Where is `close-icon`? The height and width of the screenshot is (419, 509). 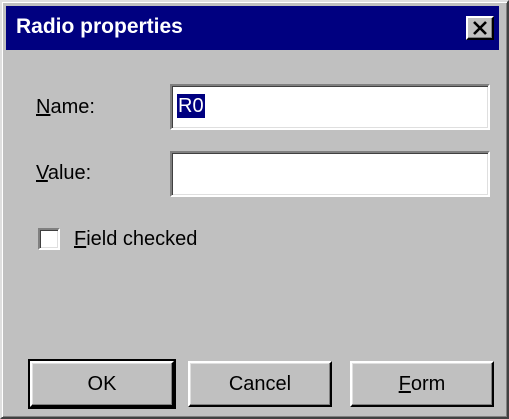
close-icon is located at coordinates (480, 28).